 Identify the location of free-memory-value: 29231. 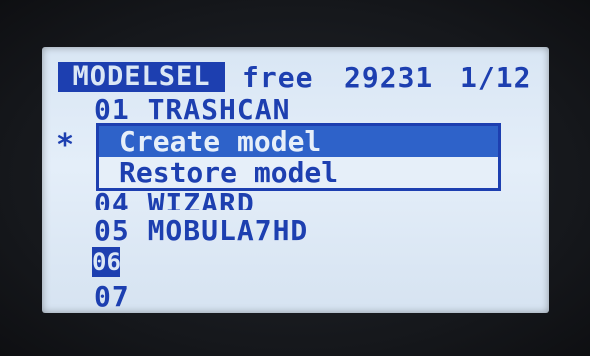
(389, 77).